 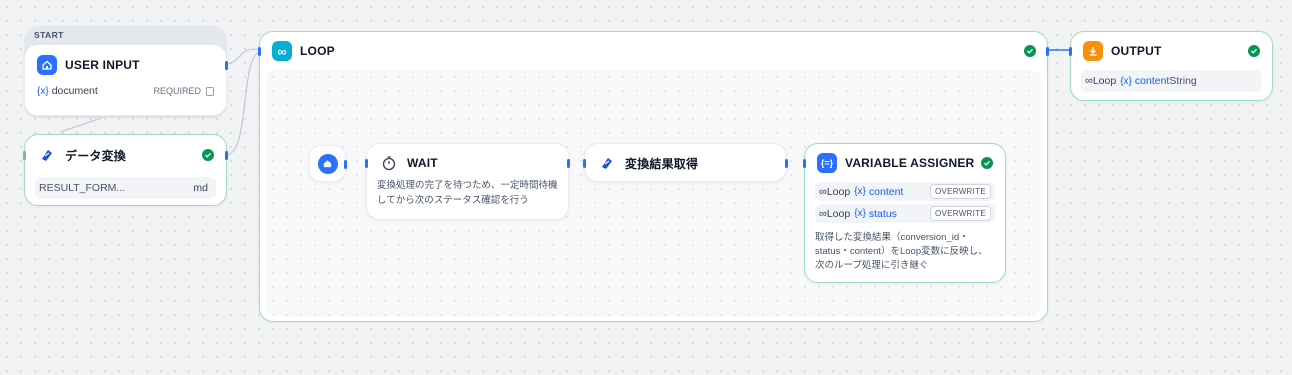 I want to click on wait-node: WAIT 変換処理の完了を待つため、一定時間待機してから次のステータス確認を行う, so click(x=467, y=181).